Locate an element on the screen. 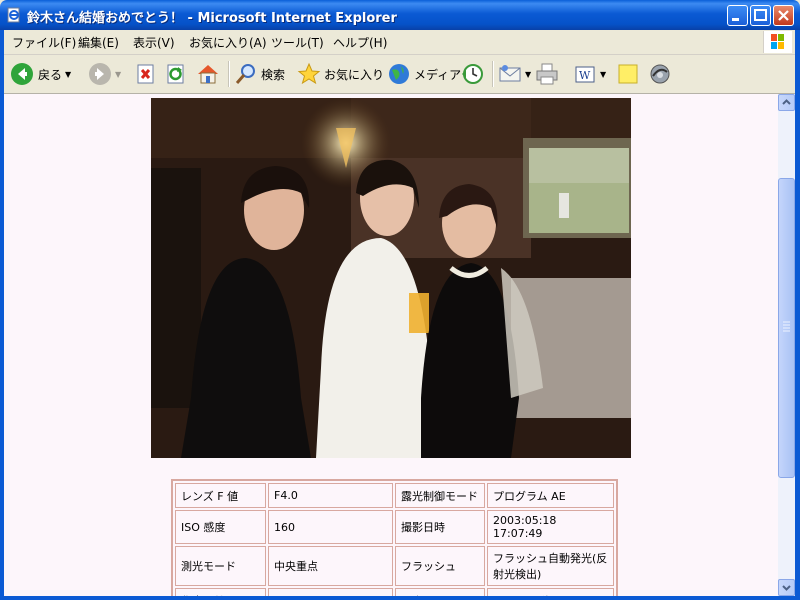 The height and width of the screenshot is (600, 800). maximize-button is located at coordinates (760, 15).